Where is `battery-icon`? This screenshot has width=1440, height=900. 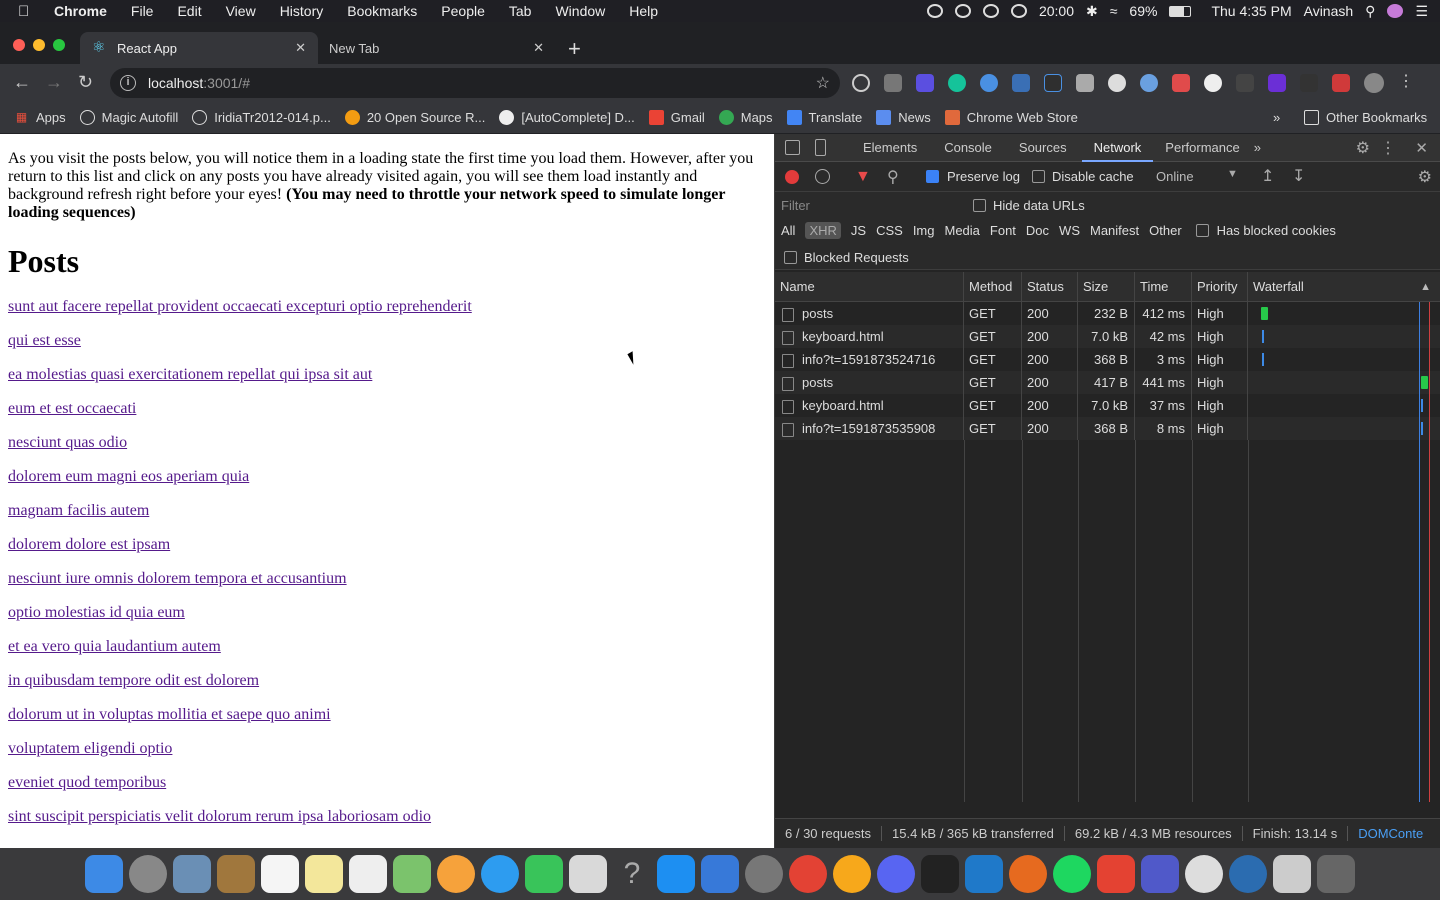
battery-icon is located at coordinates (1180, 11).